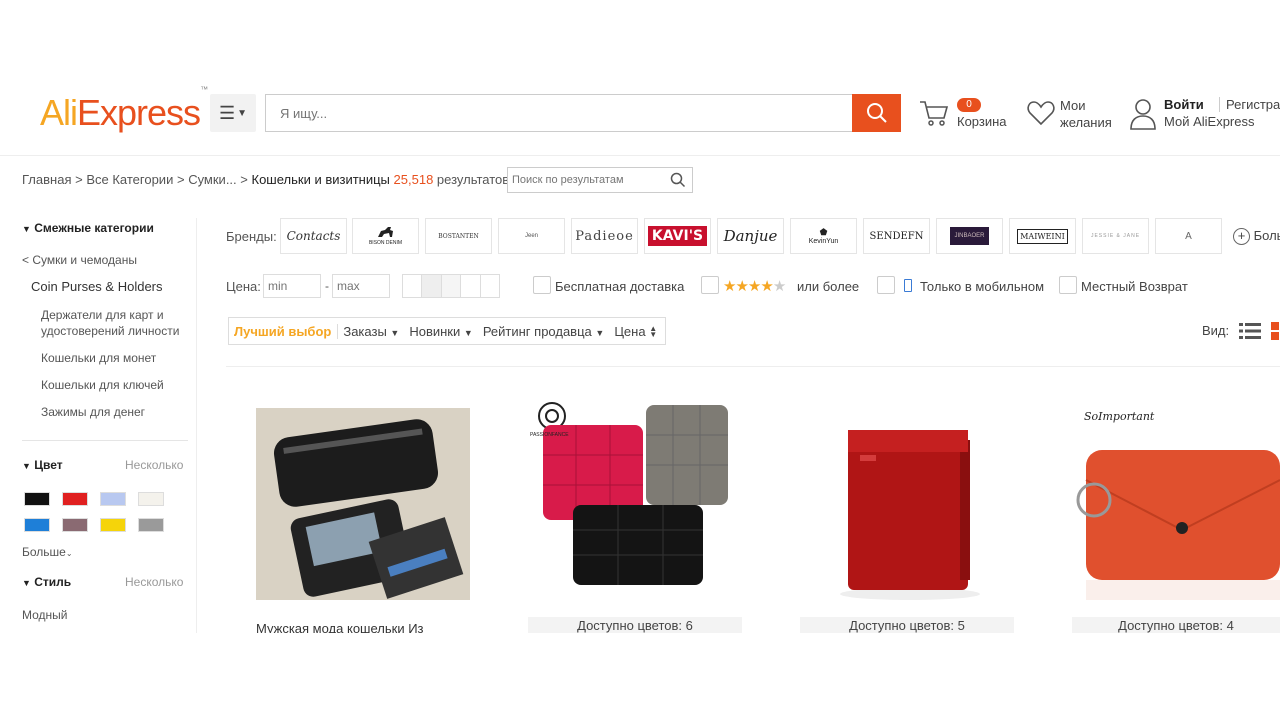 Image resolution: width=1280 pixels, height=720 pixels. Describe the element at coordinates (754, 286) in the screenshot. I see `star-icon: ★` at that location.